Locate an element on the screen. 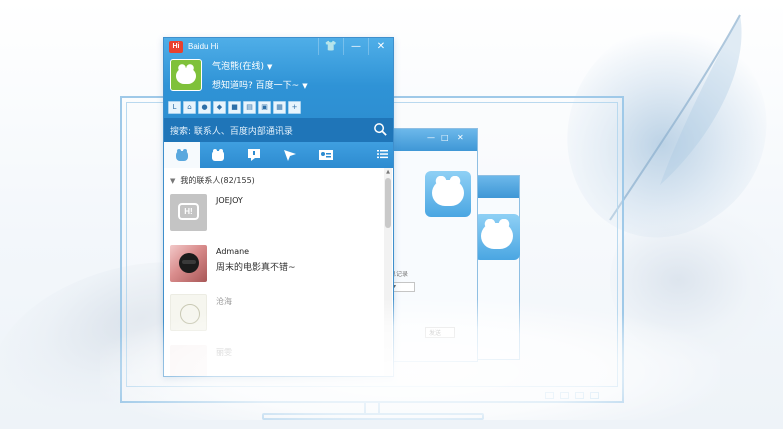  expand-arrow-icon: ▼ is located at coordinates (173, 181).